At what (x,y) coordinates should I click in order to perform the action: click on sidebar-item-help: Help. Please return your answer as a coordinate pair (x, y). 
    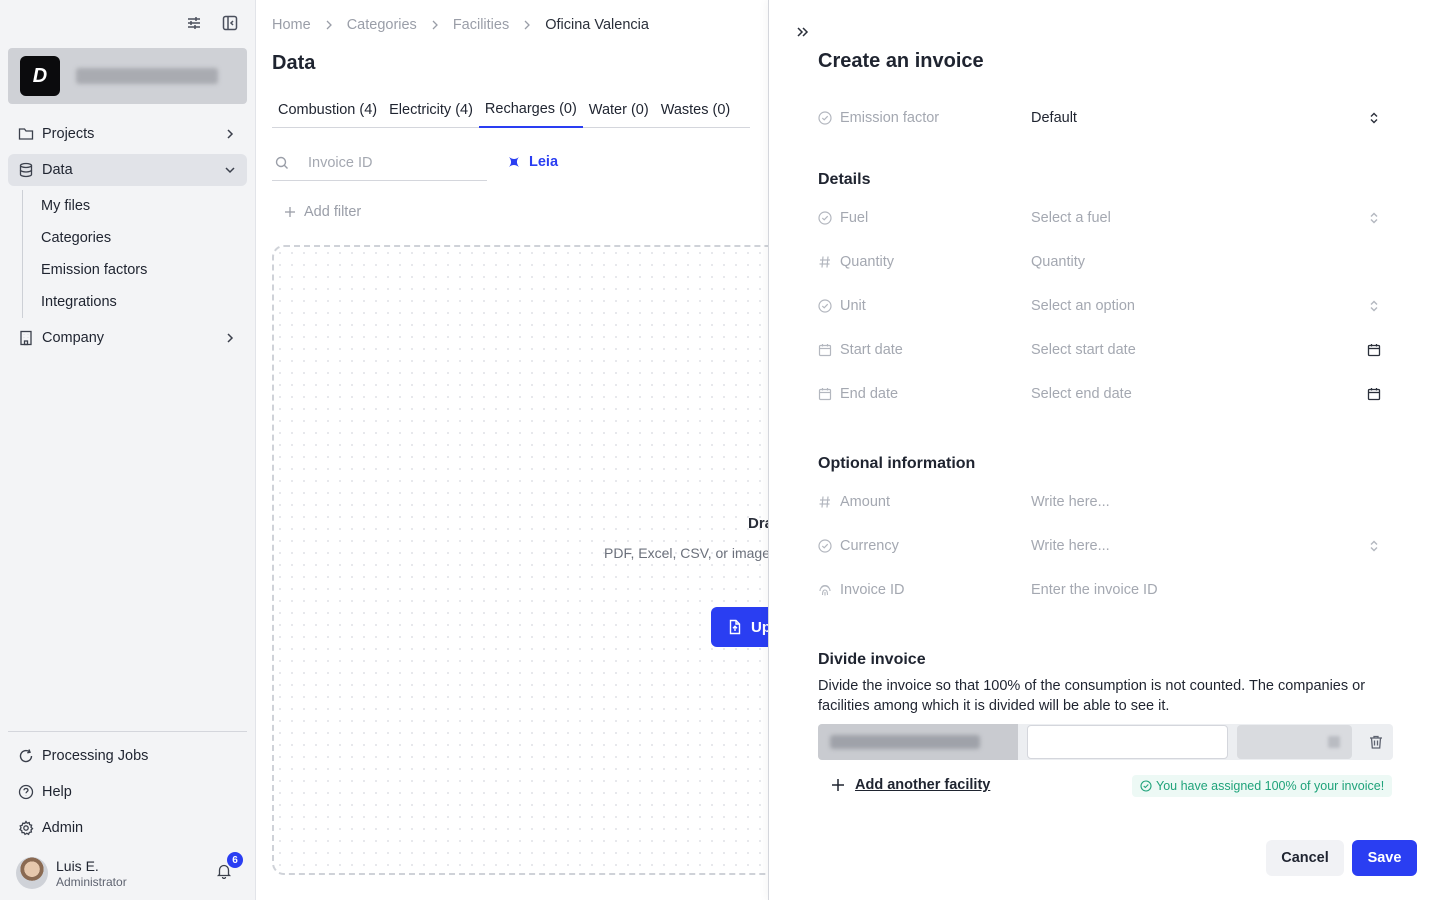
    Looking at the image, I should click on (127, 792).